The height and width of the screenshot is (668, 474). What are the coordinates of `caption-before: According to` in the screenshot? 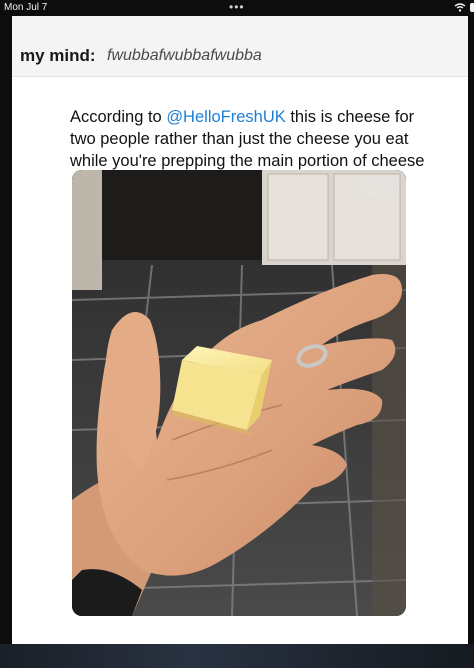 It's located at (118, 117).